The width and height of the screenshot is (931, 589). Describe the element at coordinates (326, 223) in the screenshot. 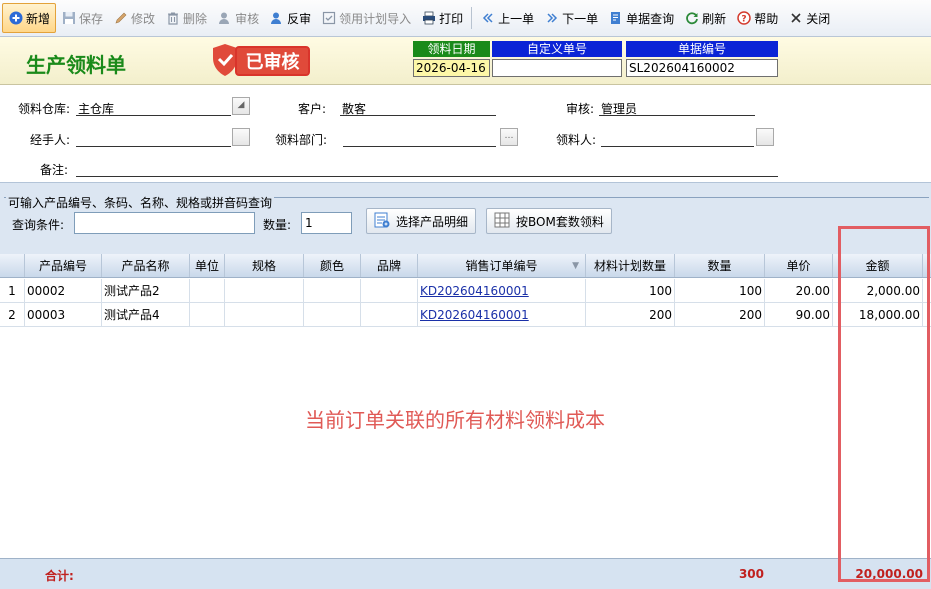

I see `quantity-input: 1` at that location.